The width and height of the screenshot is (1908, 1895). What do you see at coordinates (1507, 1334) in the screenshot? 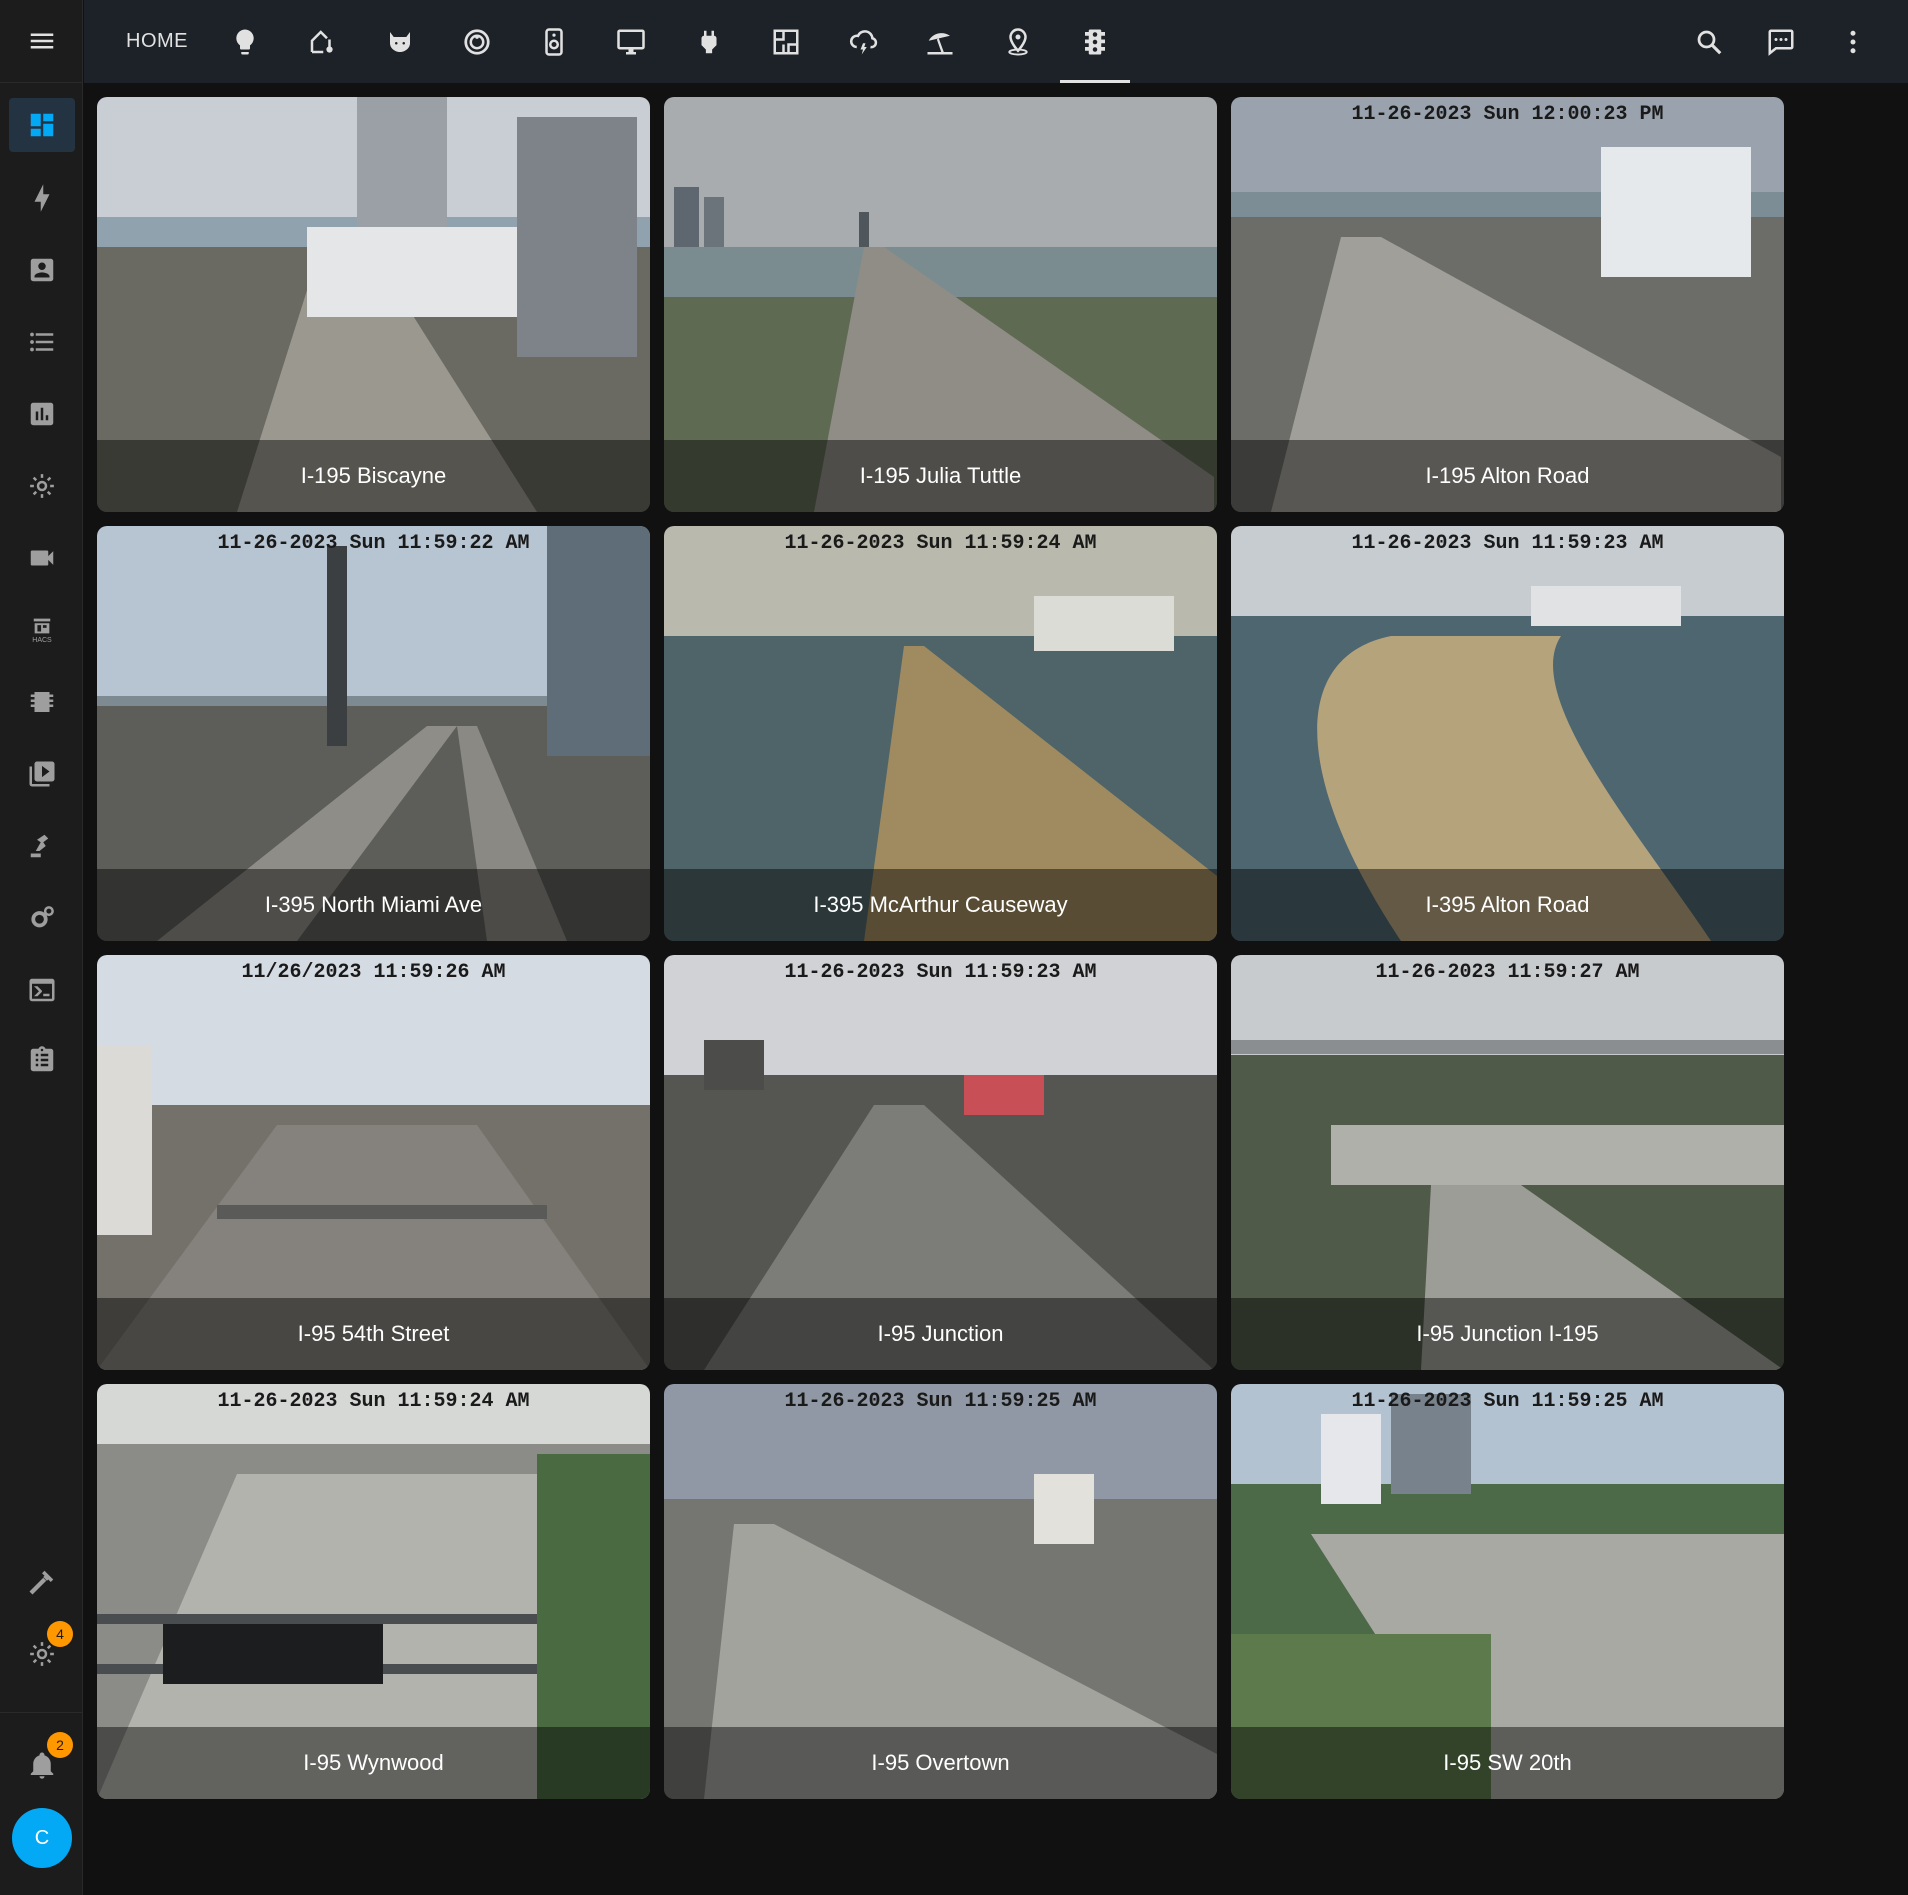
I see `camera-name: I-95 Junction I-195` at bounding box center [1507, 1334].